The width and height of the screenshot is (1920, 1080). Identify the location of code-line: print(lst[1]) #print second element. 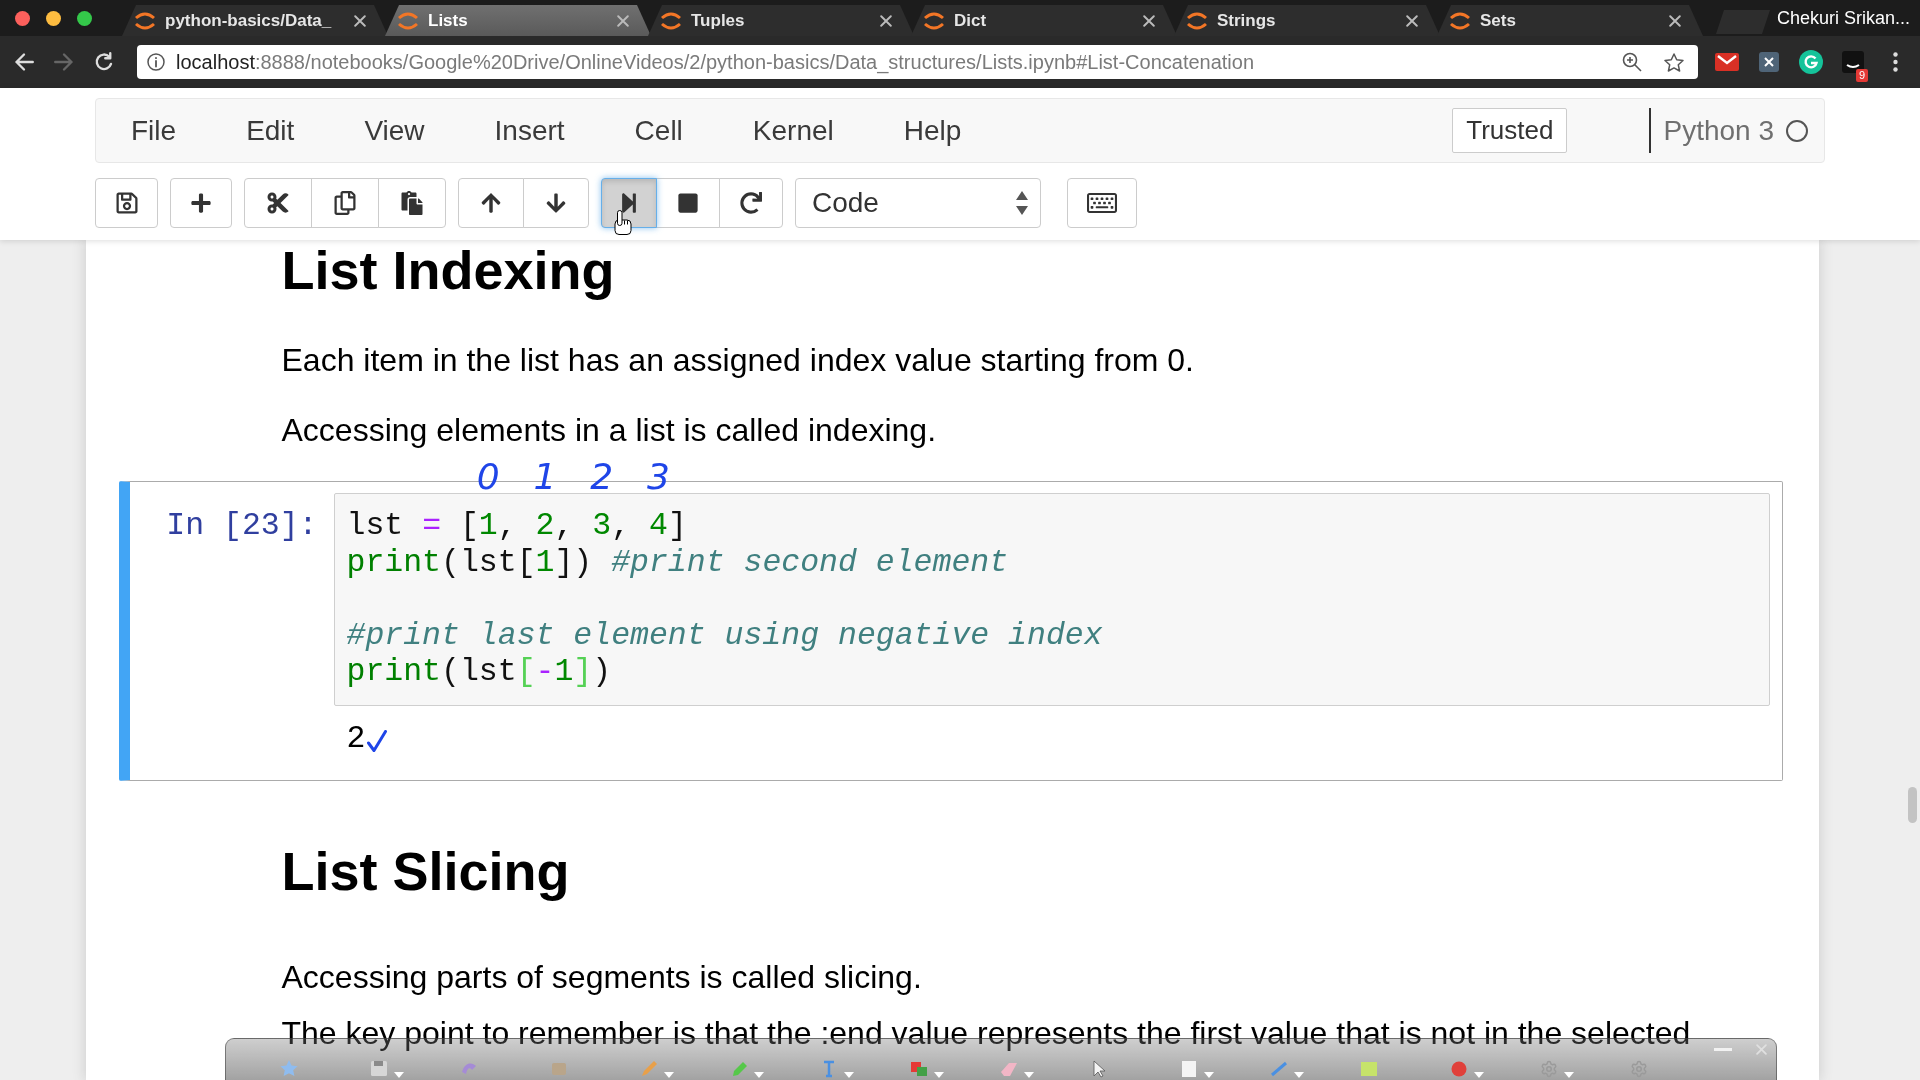
(677, 563).